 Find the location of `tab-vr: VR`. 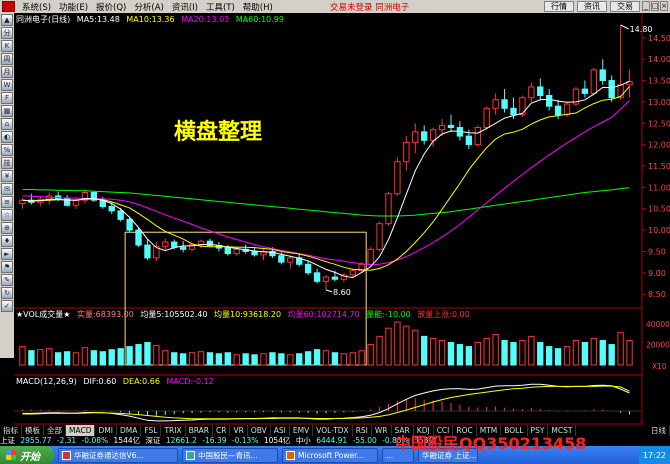

tab-vr: VR is located at coordinates (239, 430).